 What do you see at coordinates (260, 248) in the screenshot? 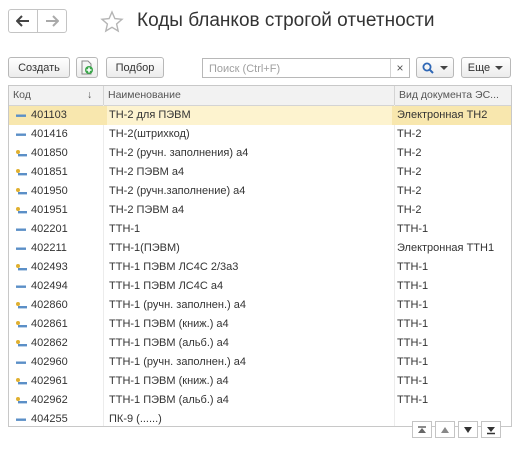
I see `table-row: 402211 ТТН-1(ПЭВМ) Электронная ТТН1` at bounding box center [260, 248].